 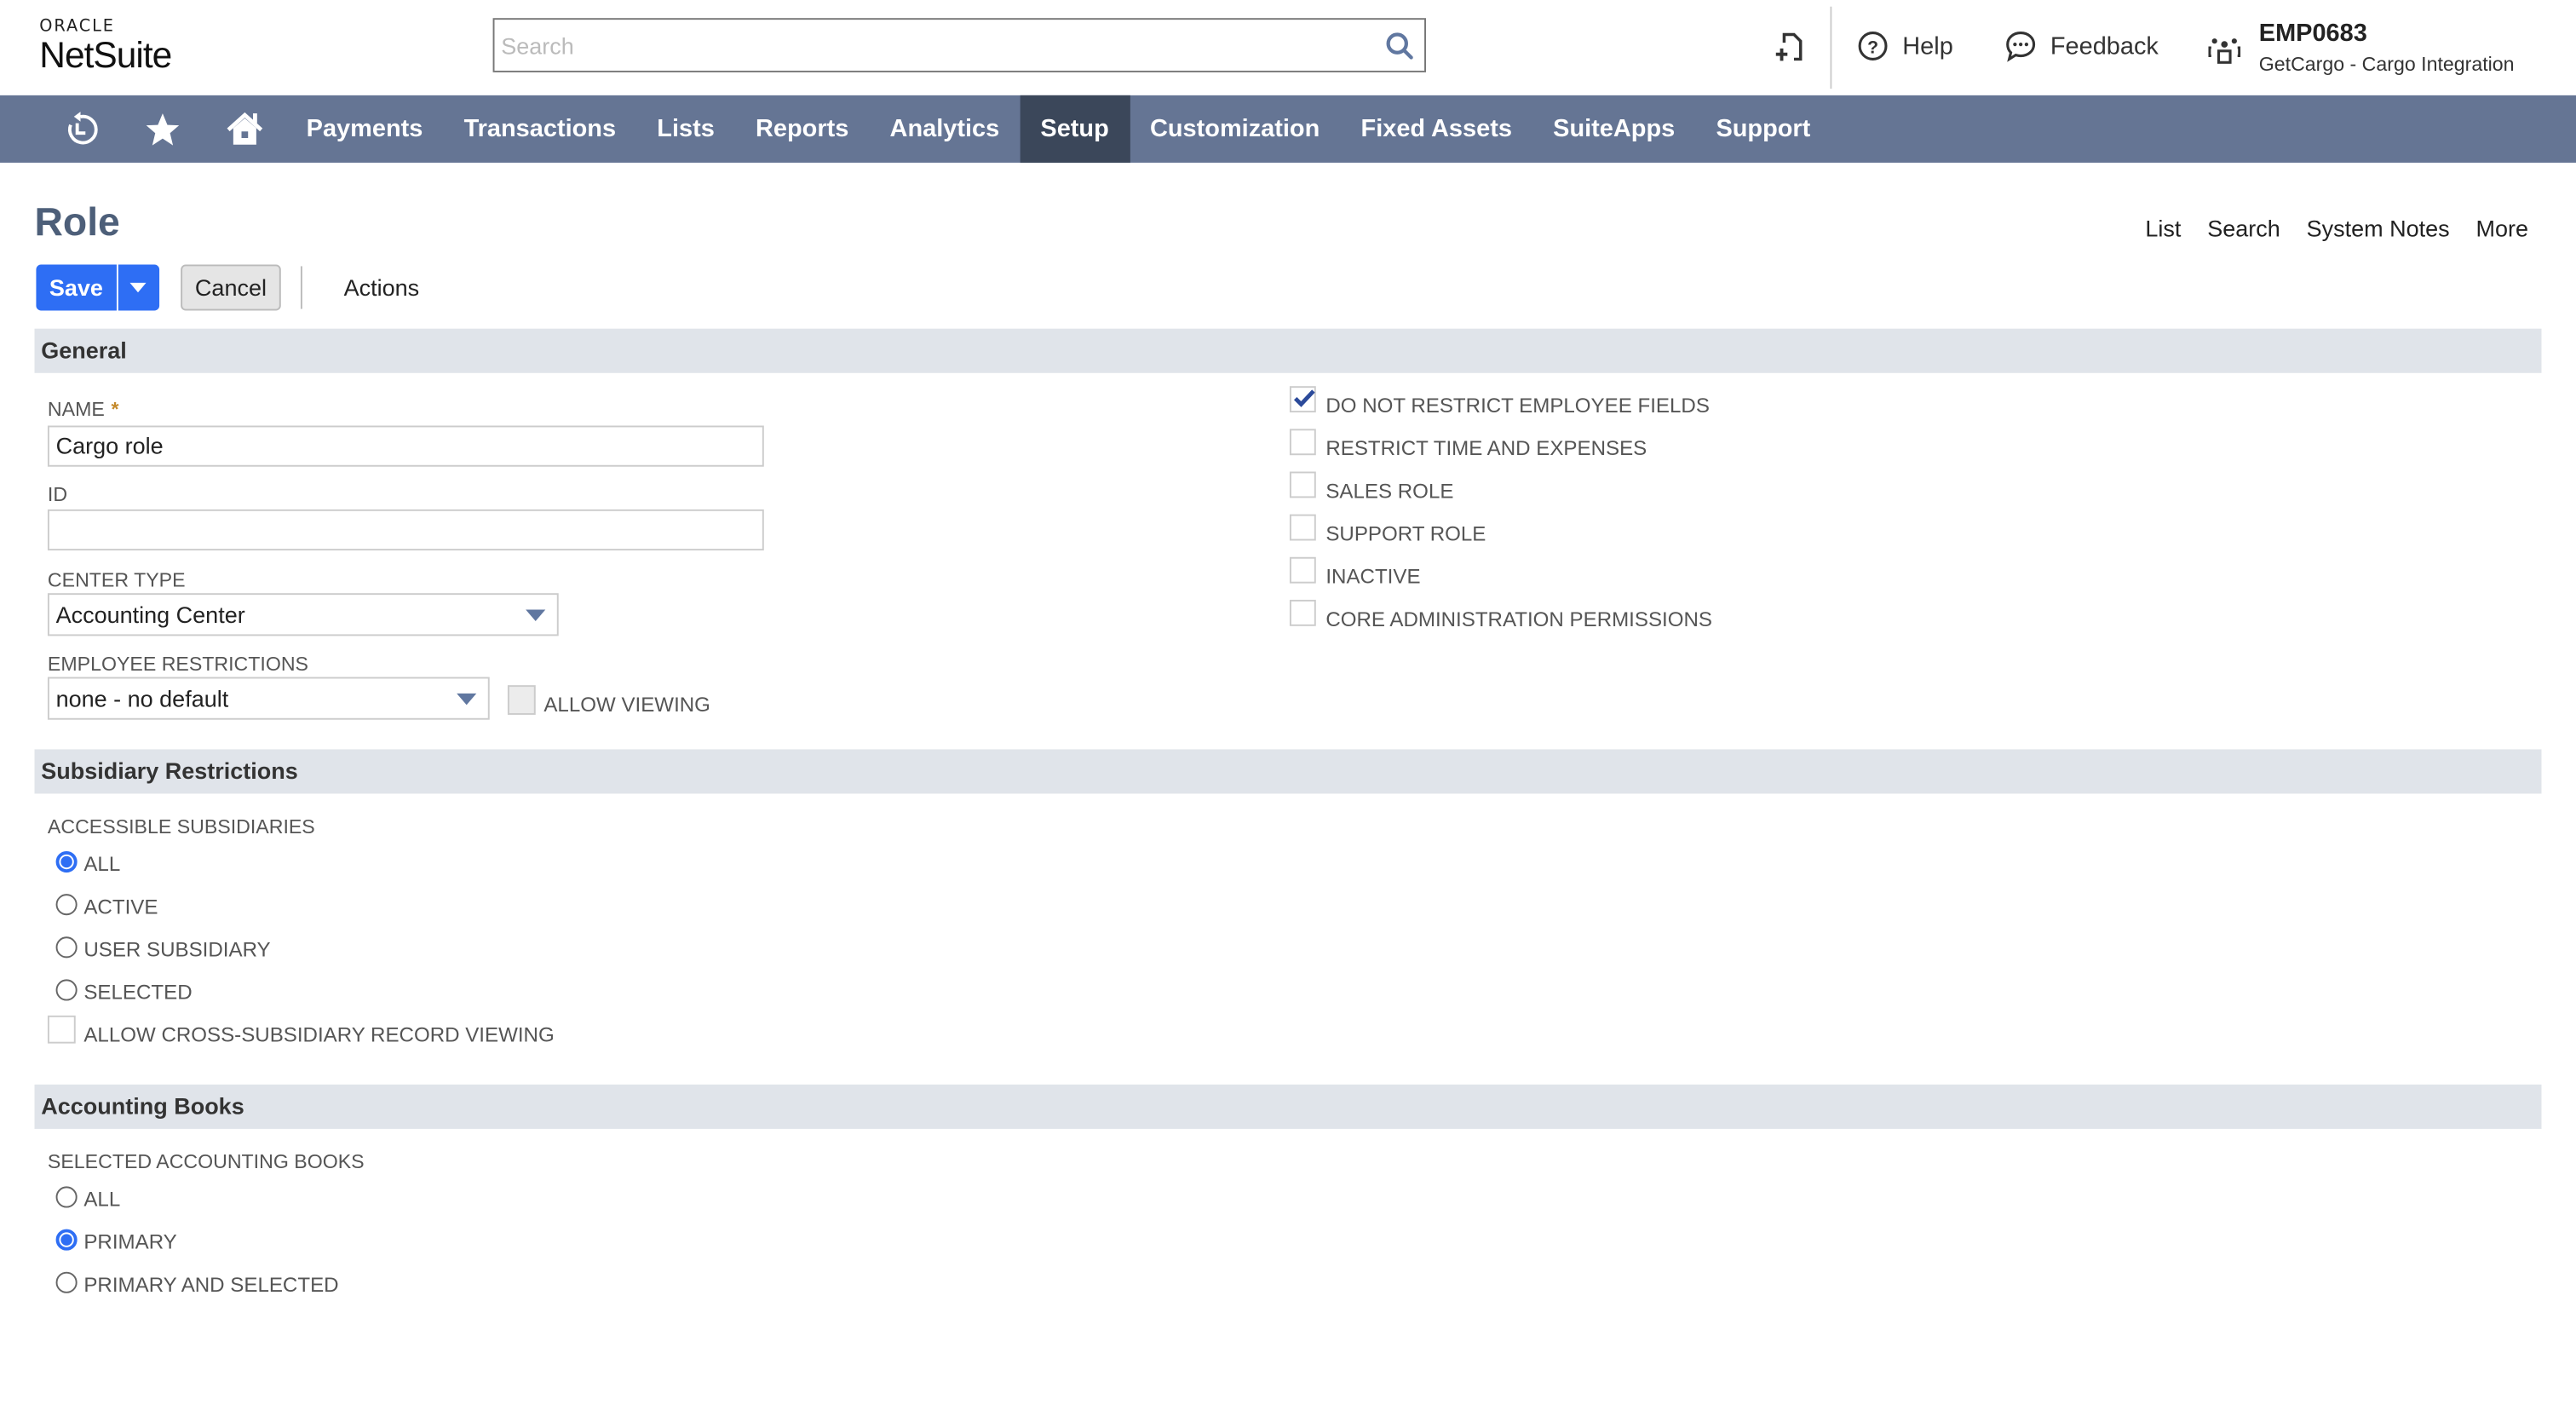 I want to click on sales-role-checkbox, so click(x=1303, y=485).